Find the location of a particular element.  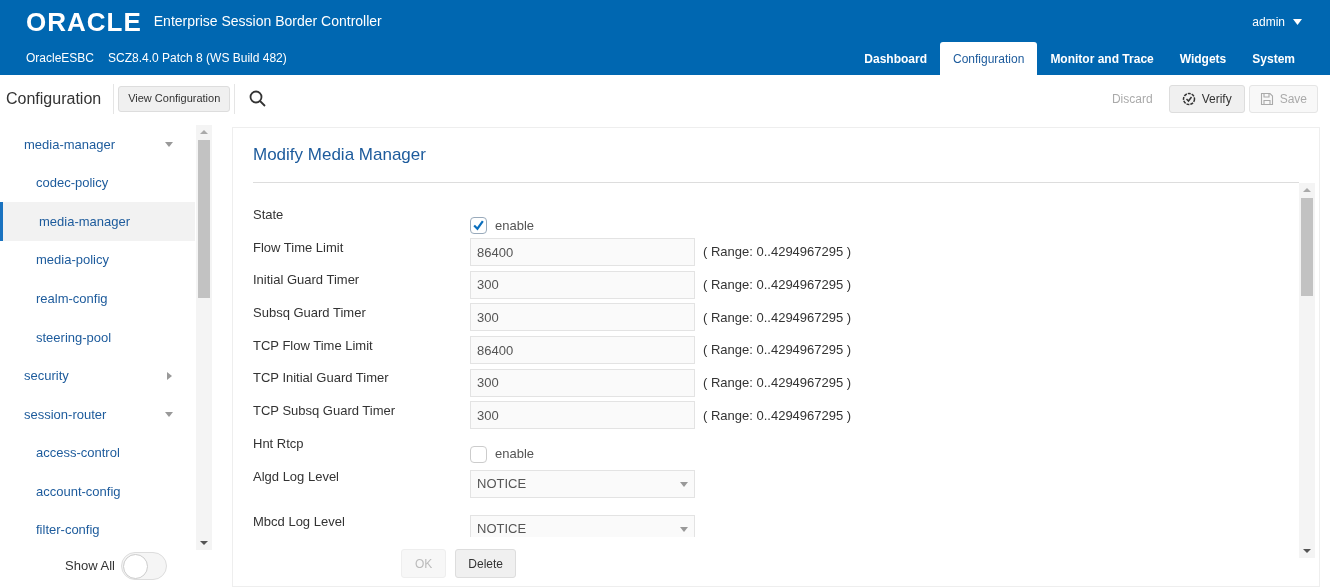

device-name: OracleESBC is located at coordinates (60, 58).